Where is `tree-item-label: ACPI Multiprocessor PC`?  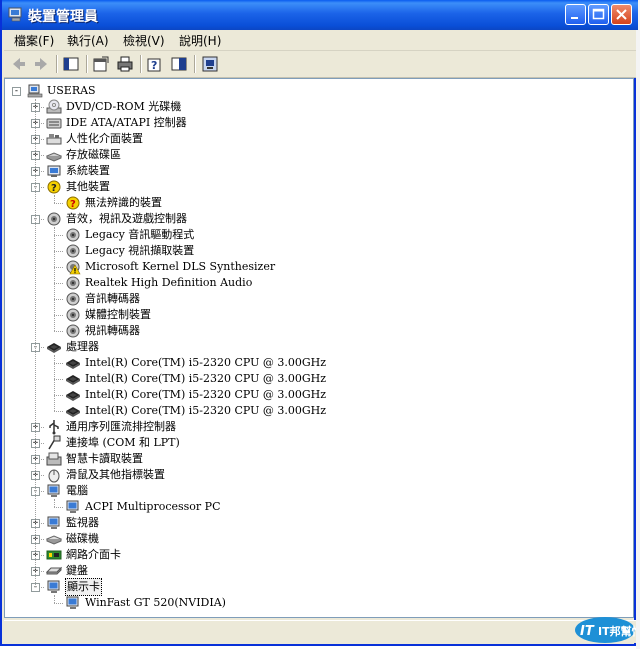 tree-item-label: ACPI Multiprocessor PC is located at coordinates (153, 506).